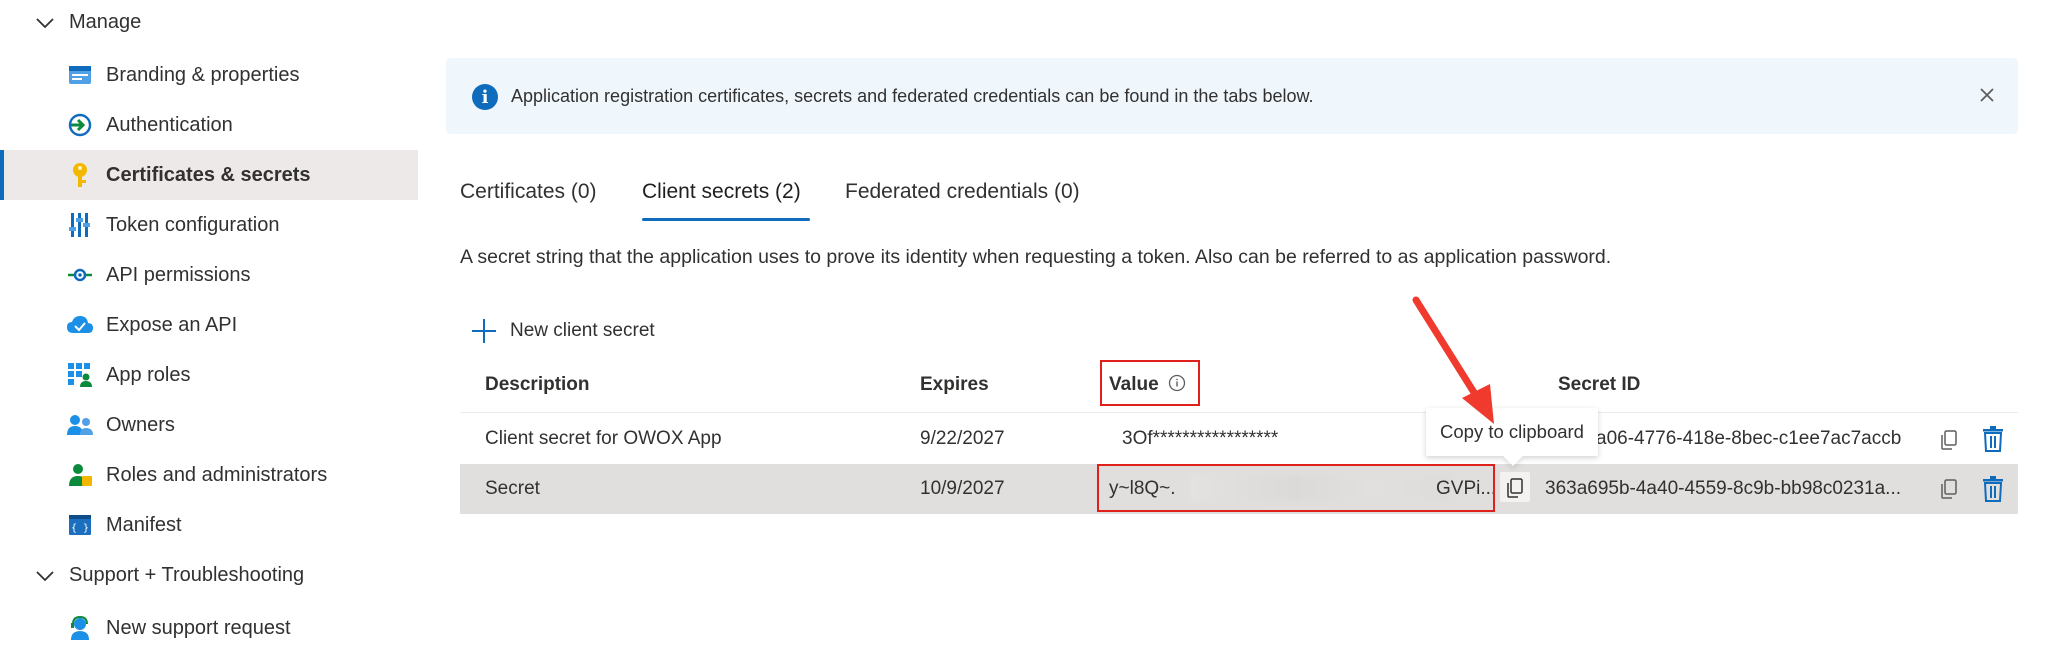 The height and width of the screenshot is (666, 2048). I want to click on tab-client-secrets: Client secrets (2), so click(721, 192).